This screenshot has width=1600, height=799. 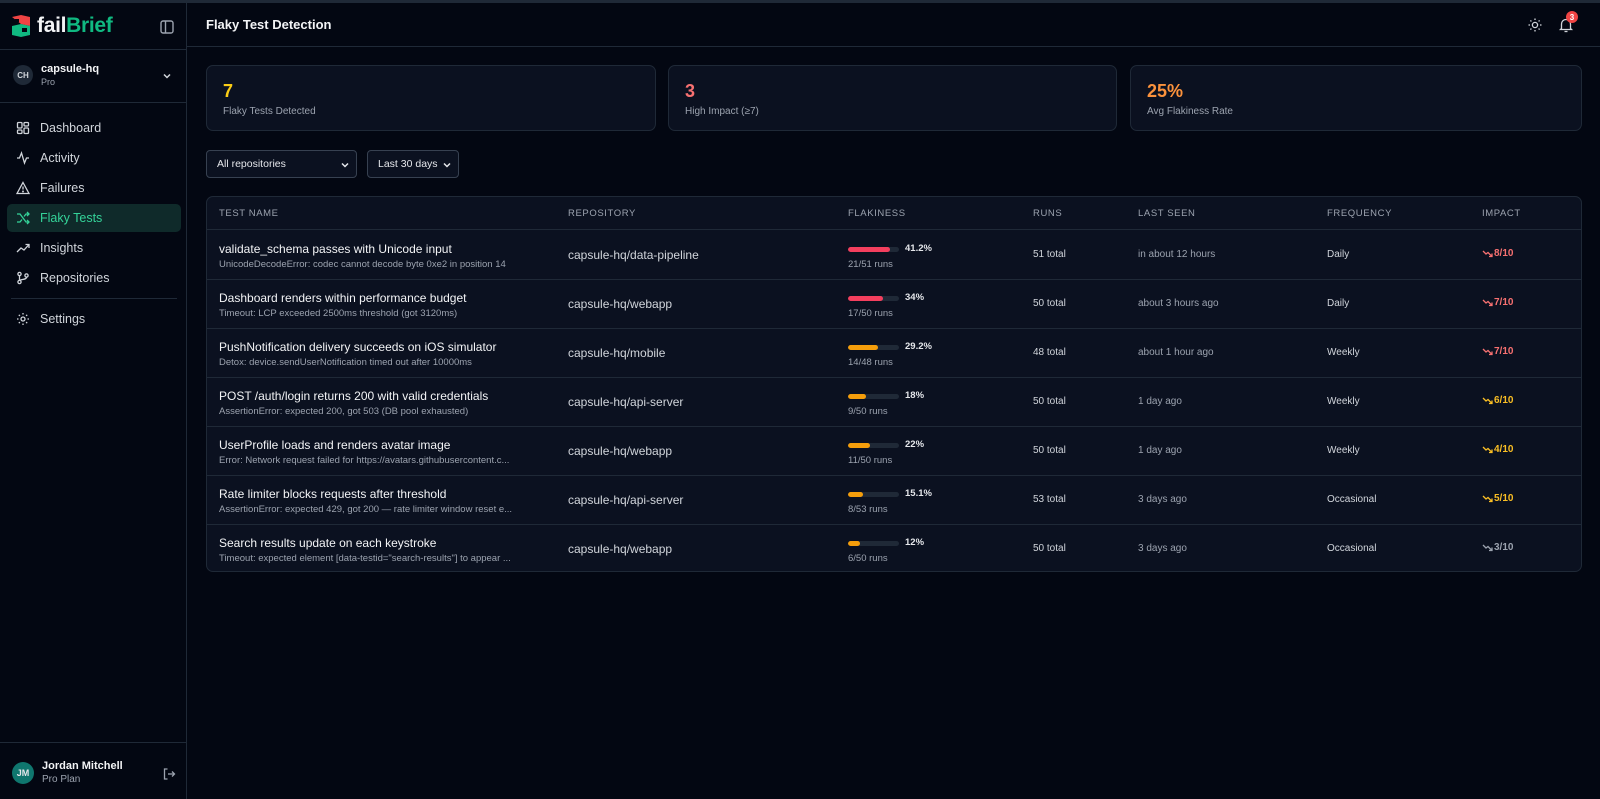 What do you see at coordinates (616, 353) in the screenshot?
I see `test-repository: capsule-hq/mobile` at bounding box center [616, 353].